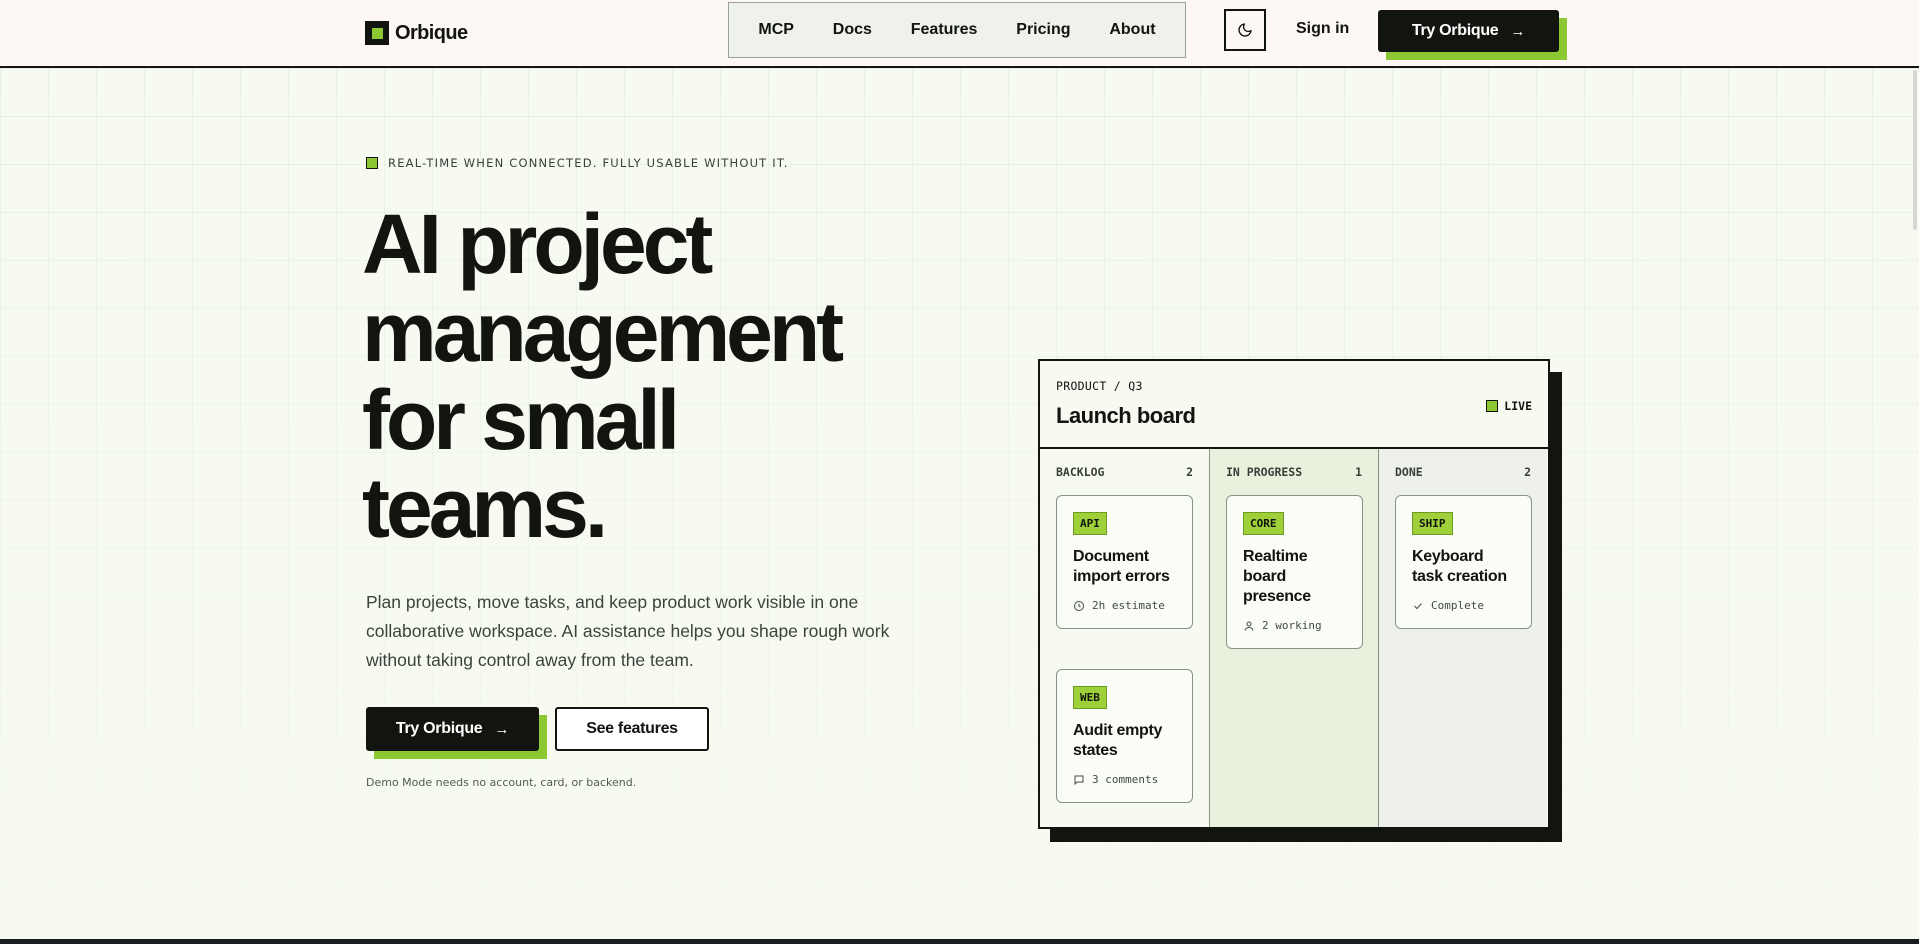 The image size is (1919, 944). Describe the element at coordinates (1079, 605) in the screenshot. I see `clock-icon` at that location.